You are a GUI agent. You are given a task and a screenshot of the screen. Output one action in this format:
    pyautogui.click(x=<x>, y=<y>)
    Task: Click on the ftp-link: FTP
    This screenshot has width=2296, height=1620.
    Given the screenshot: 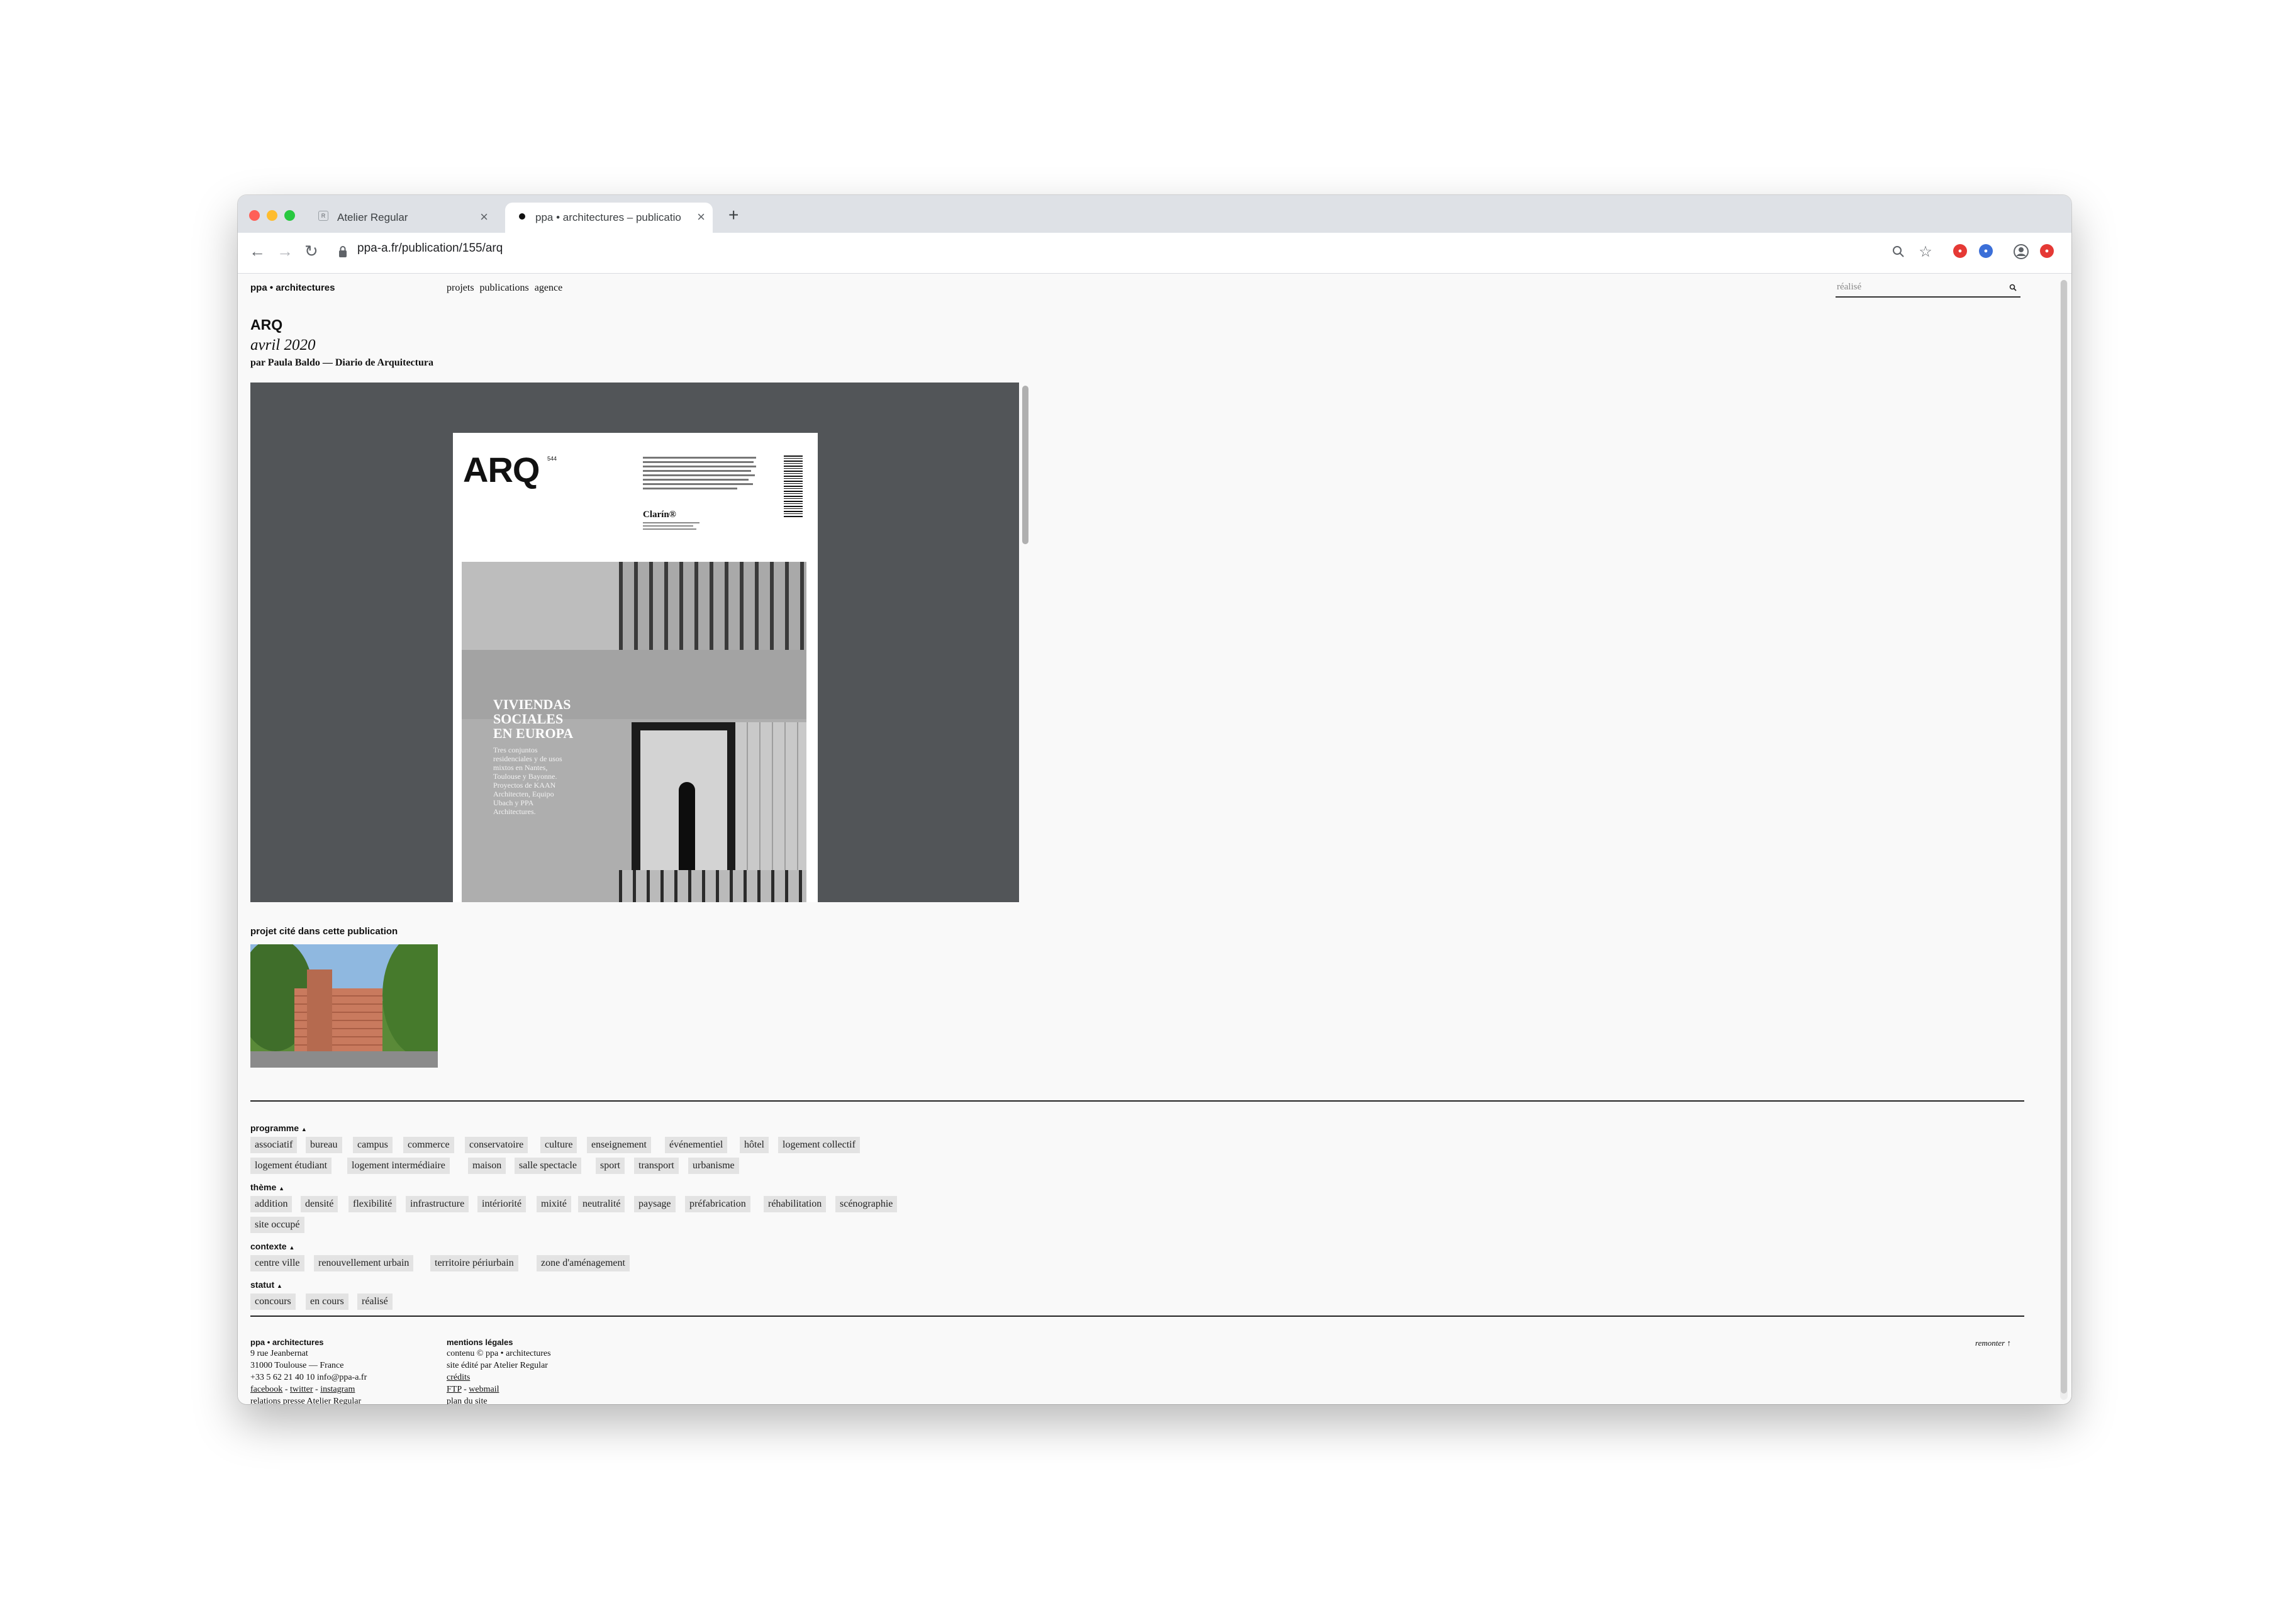 What is the action you would take?
    pyautogui.click(x=454, y=1389)
    